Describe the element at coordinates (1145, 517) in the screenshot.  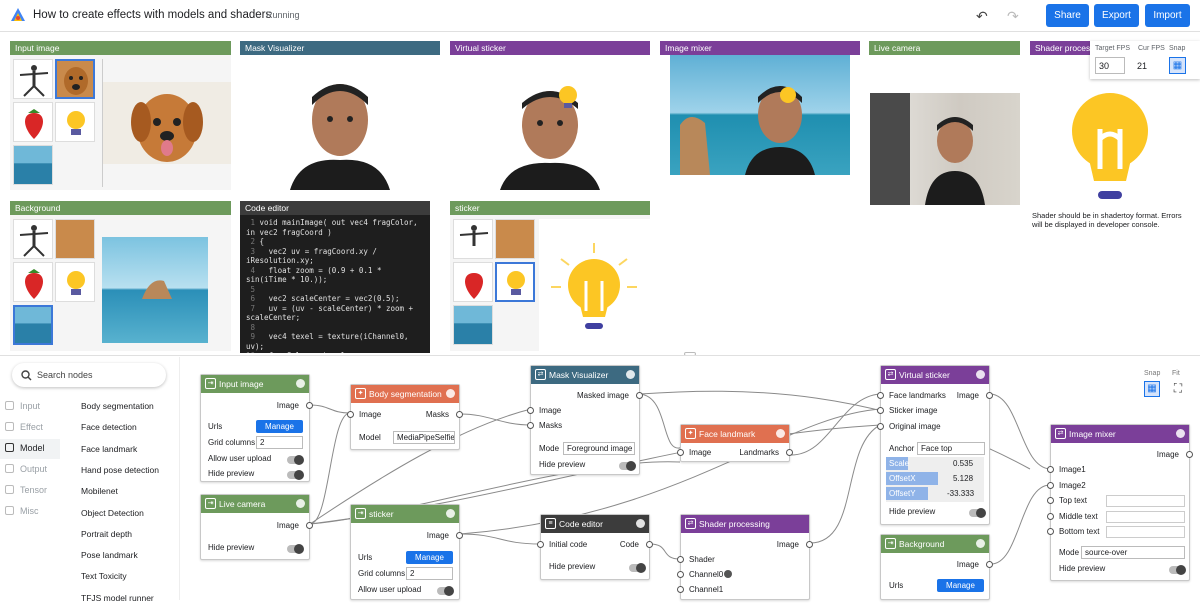
I see `middle-text-input` at that location.